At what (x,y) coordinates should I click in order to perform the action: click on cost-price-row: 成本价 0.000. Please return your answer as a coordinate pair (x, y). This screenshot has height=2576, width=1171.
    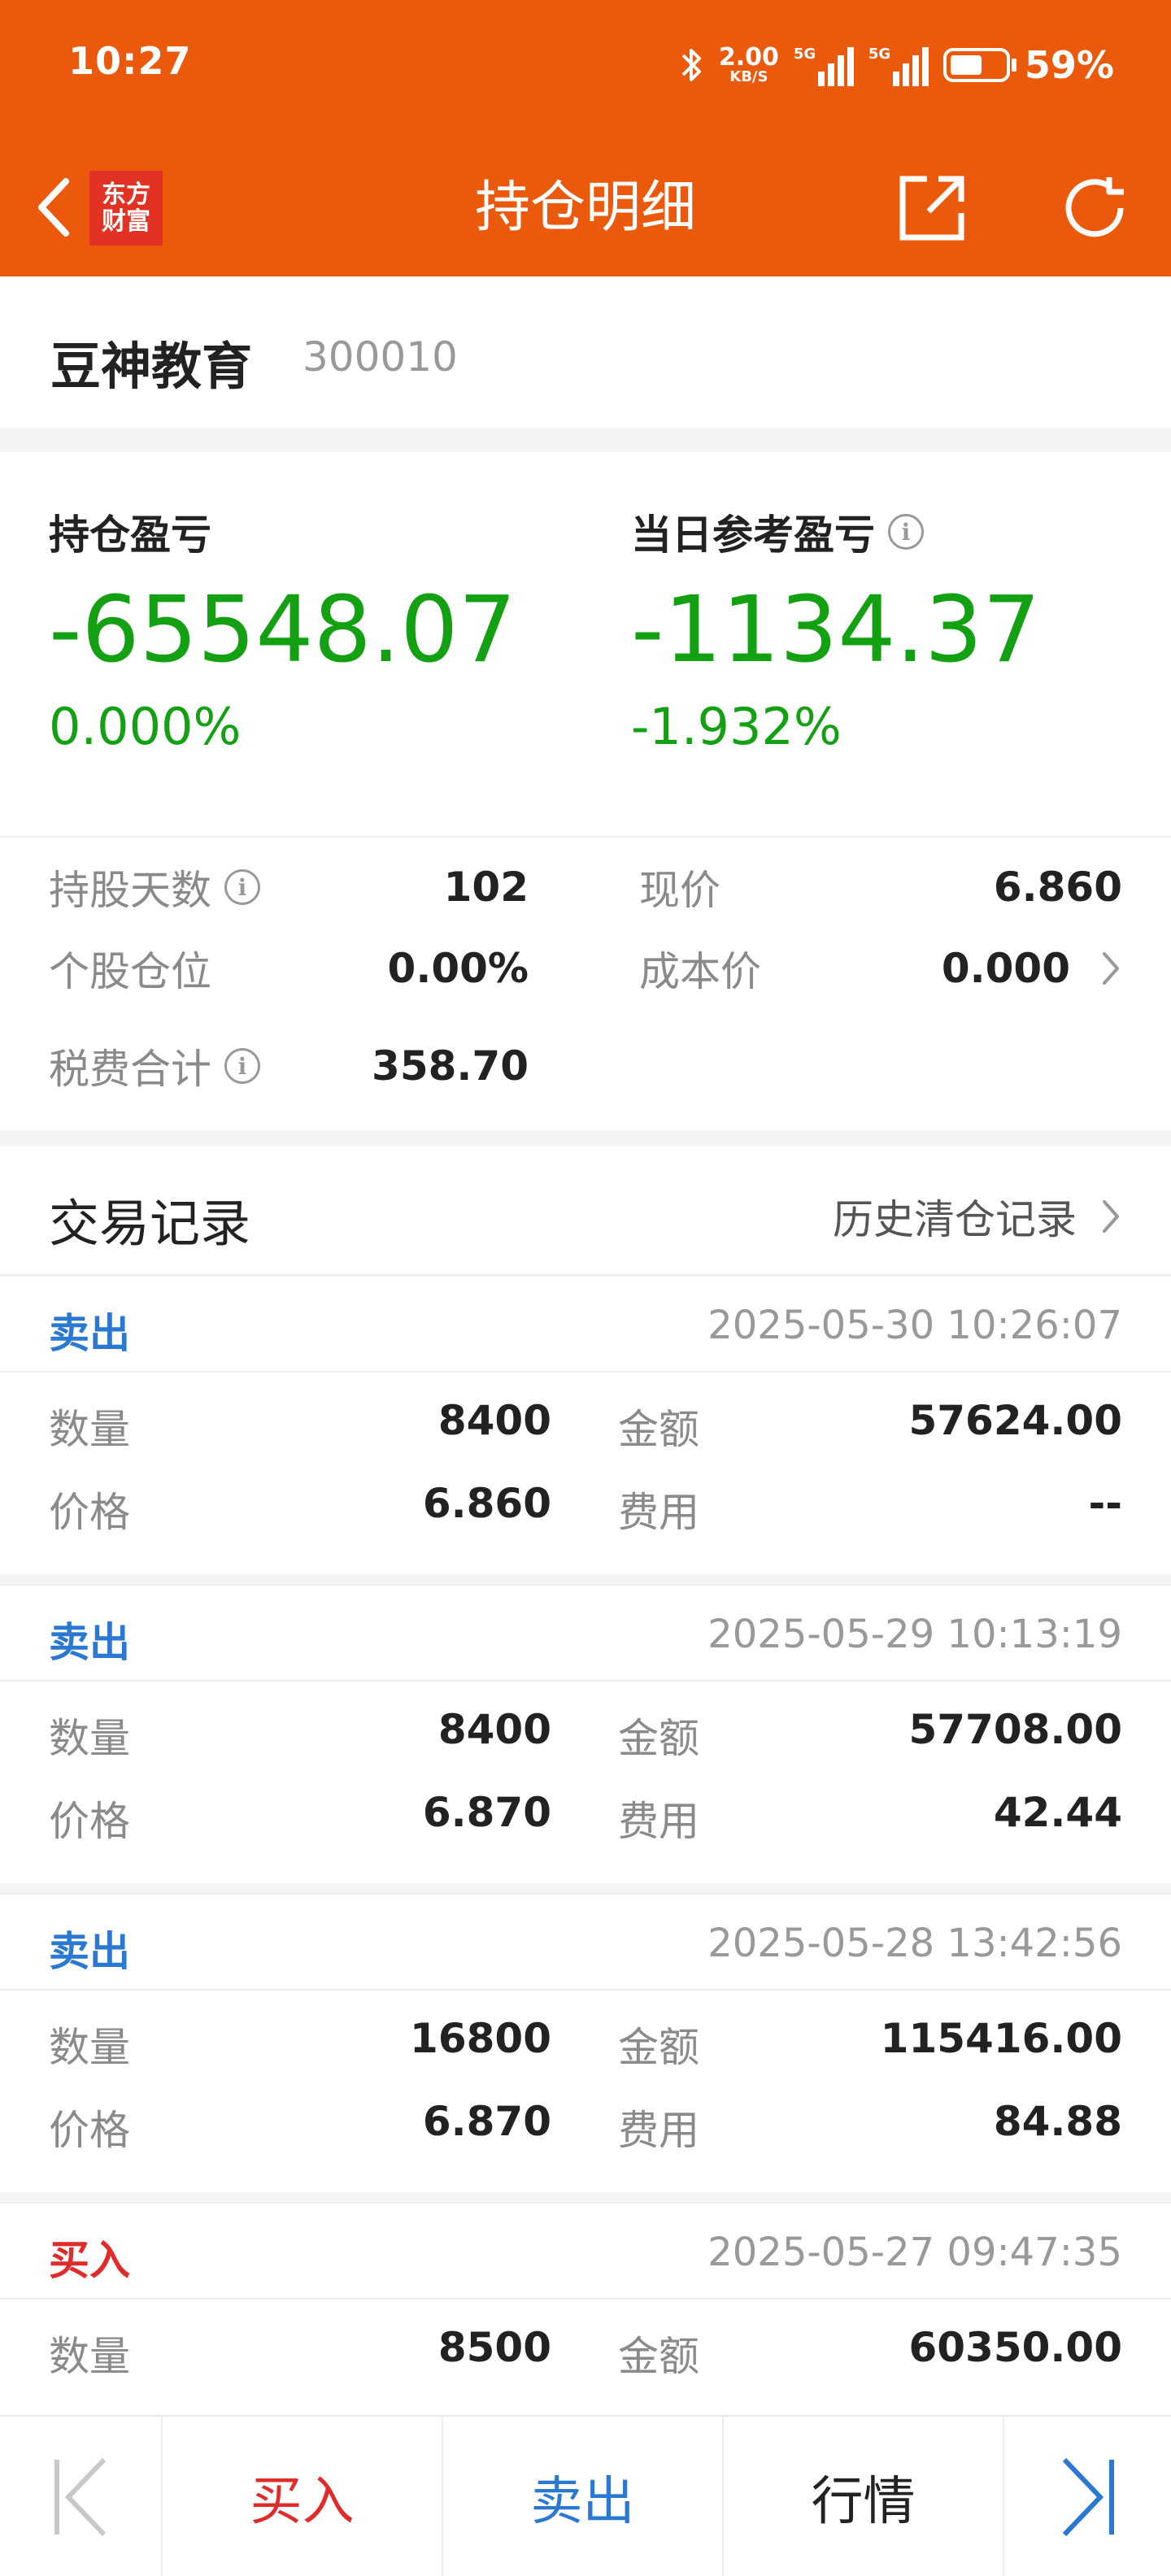
    Looking at the image, I should click on (881, 969).